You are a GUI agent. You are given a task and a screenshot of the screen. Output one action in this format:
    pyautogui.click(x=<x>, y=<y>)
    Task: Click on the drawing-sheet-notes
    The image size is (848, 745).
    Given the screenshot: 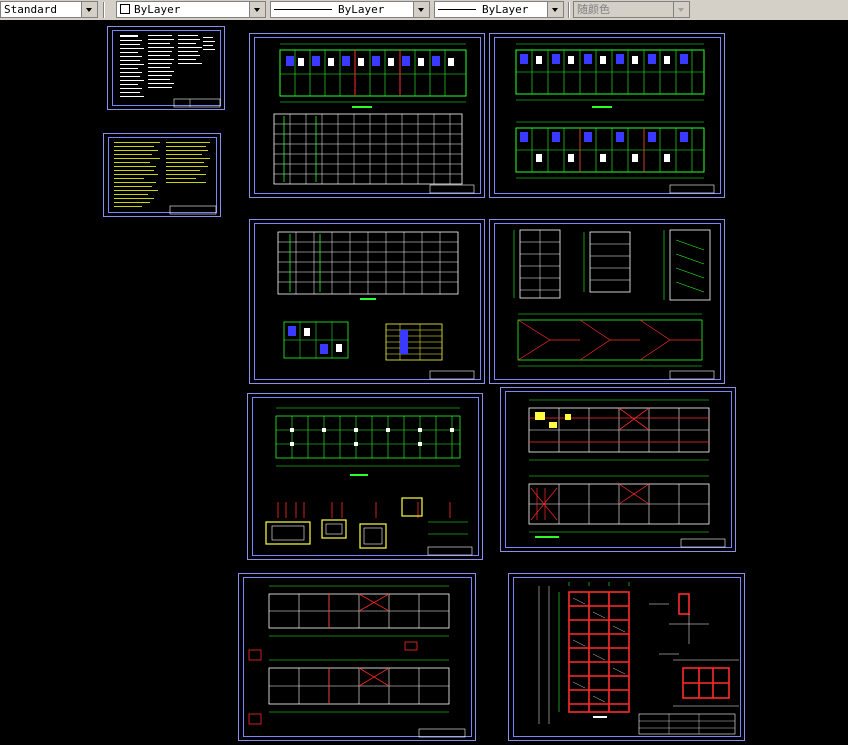 What is the action you would take?
    pyautogui.click(x=166, y=68)
    